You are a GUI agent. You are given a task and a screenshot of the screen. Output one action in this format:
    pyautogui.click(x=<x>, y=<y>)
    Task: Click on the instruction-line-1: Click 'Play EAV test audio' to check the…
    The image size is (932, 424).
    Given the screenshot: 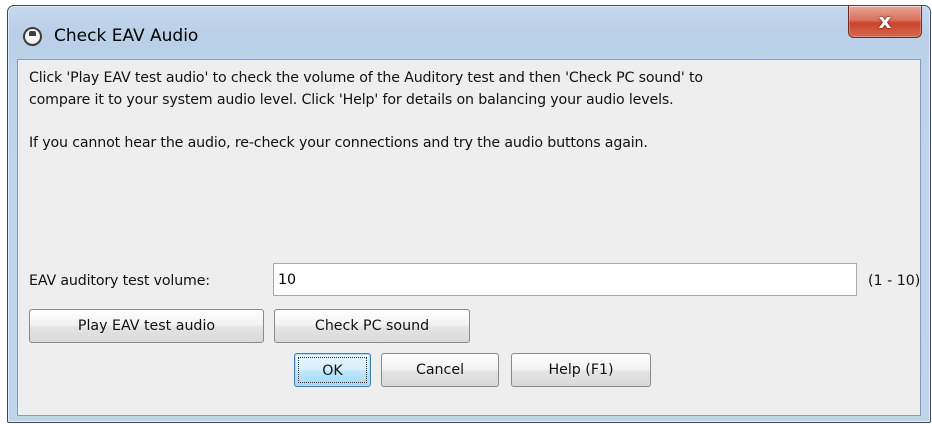 What is the action you would take?
    pyautogui.click(x=366, y=78)
    